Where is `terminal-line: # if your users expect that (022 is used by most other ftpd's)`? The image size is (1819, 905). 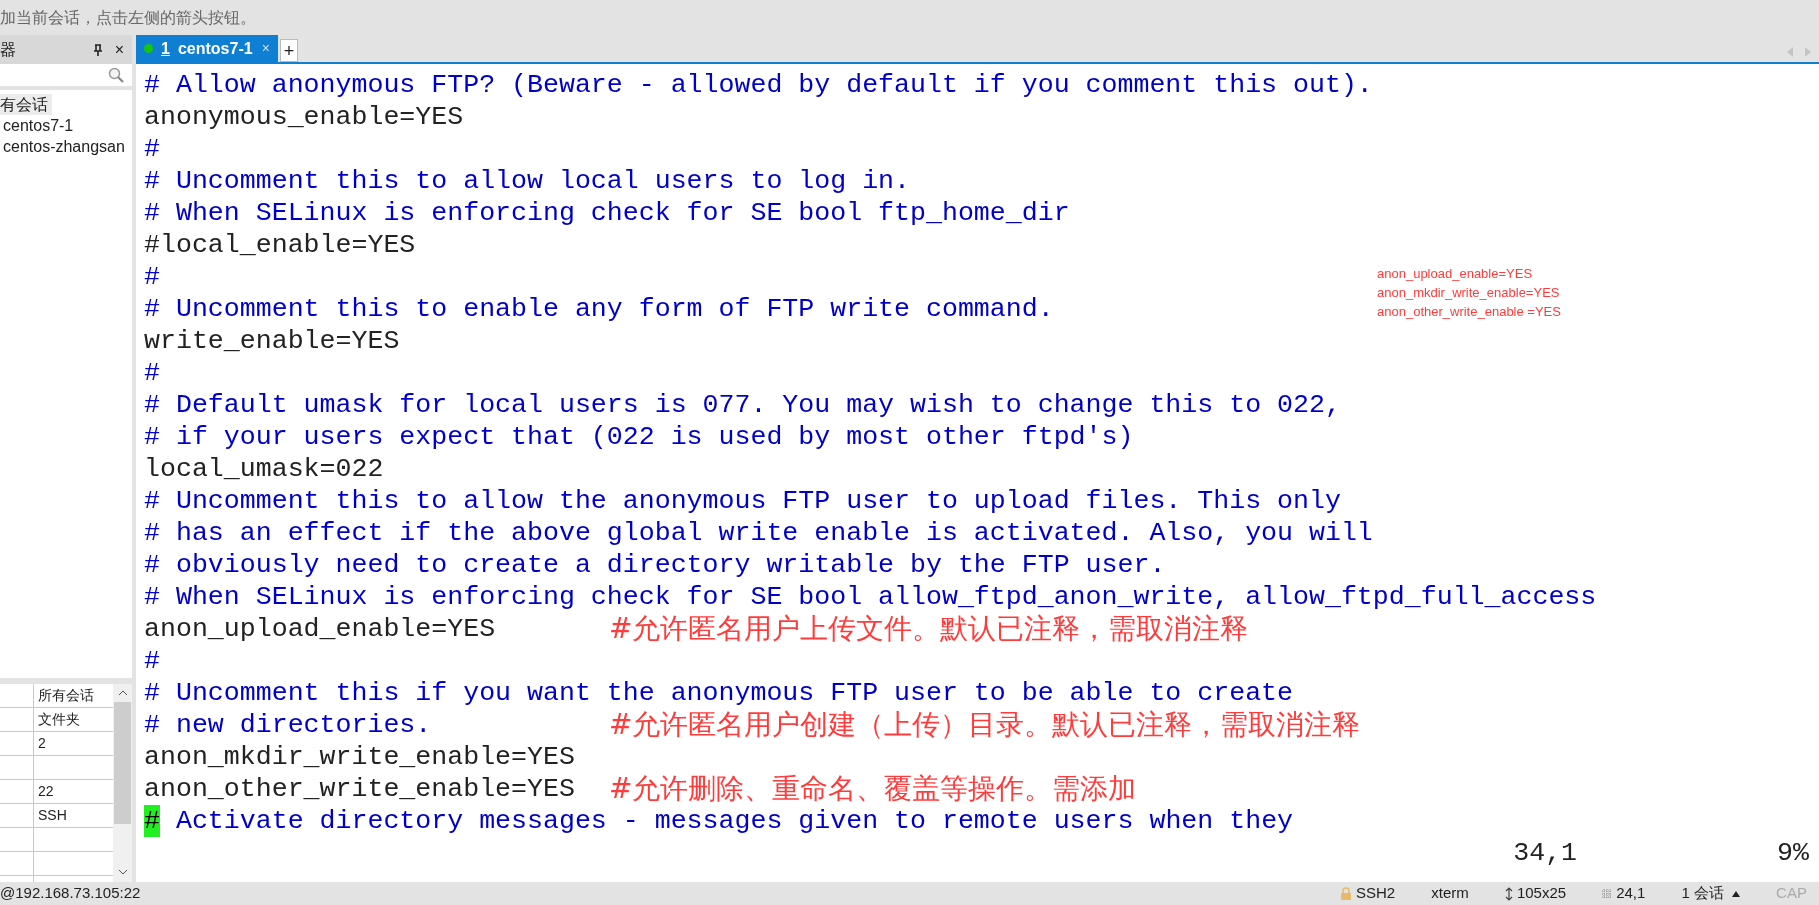
terminal-line: # if your users expect that (022 is used by most other ftpd's) is located at coordinates (639, 437).